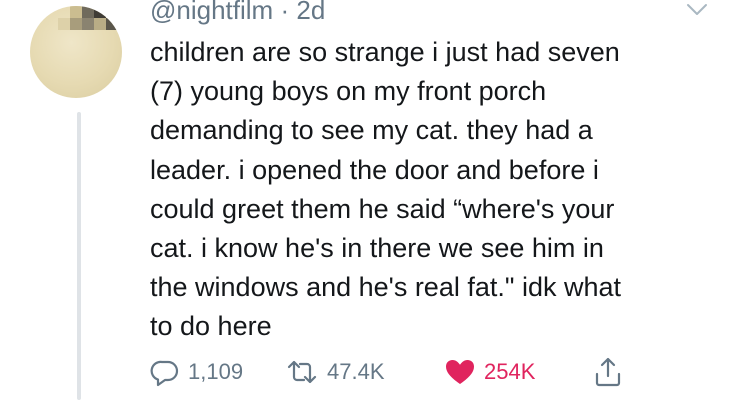 This screenshot has width=740, height=400. Describe the element at coordinates (310, 12) in the screenshot. I see `timestamp: 2d` at that location.